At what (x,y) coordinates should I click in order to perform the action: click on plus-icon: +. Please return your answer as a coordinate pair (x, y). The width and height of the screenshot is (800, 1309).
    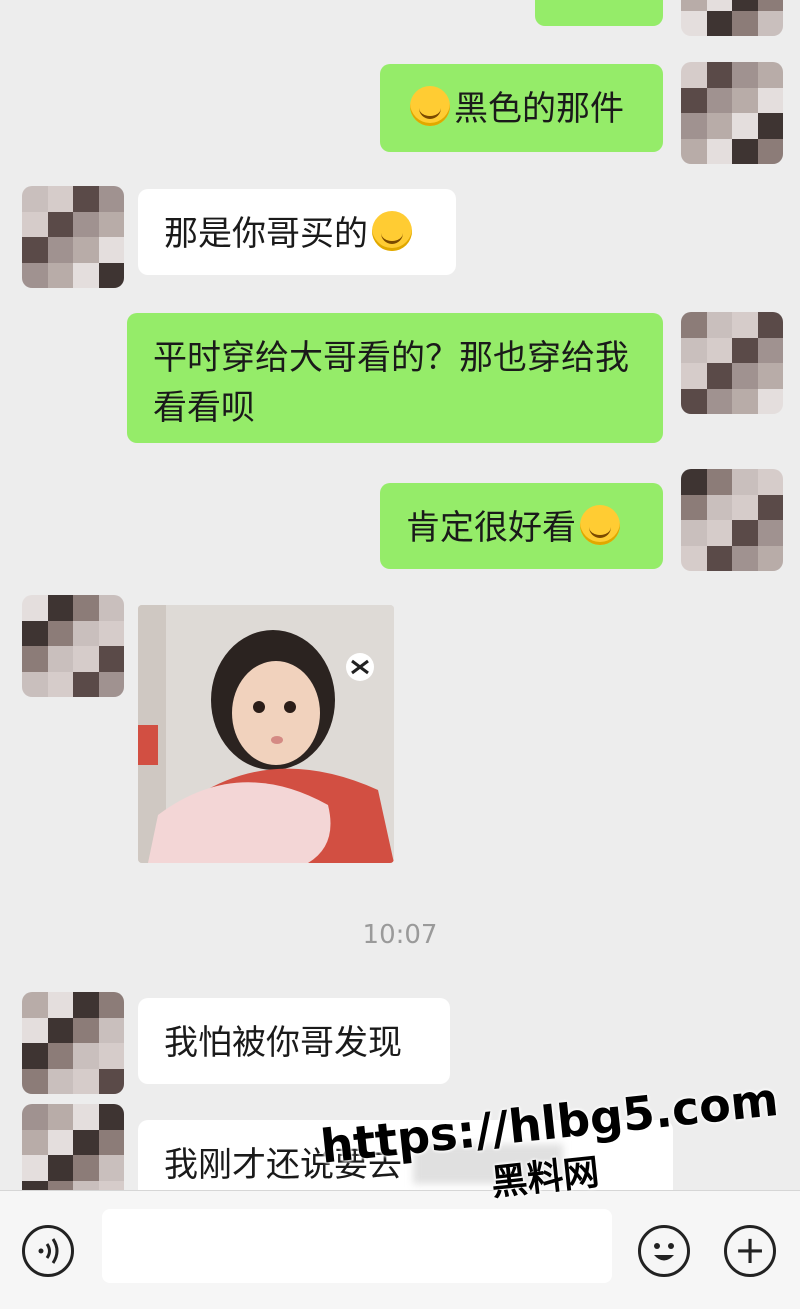
    Looking at the image, I should click on (750, 1251).